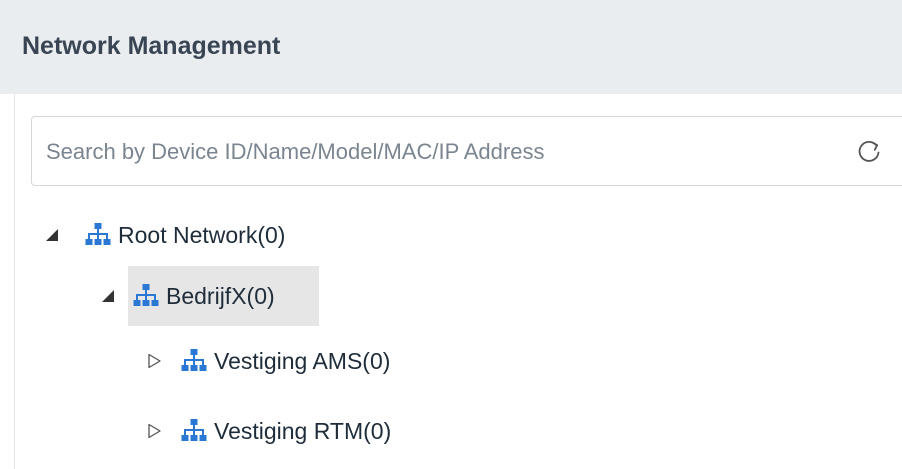 Image resolution: width=902 pixels, height=469 pixels. What do you see at coordinates (151, 46) in the screenshot?
I see `page-title: Network Management` at bounding box center [151, 46].